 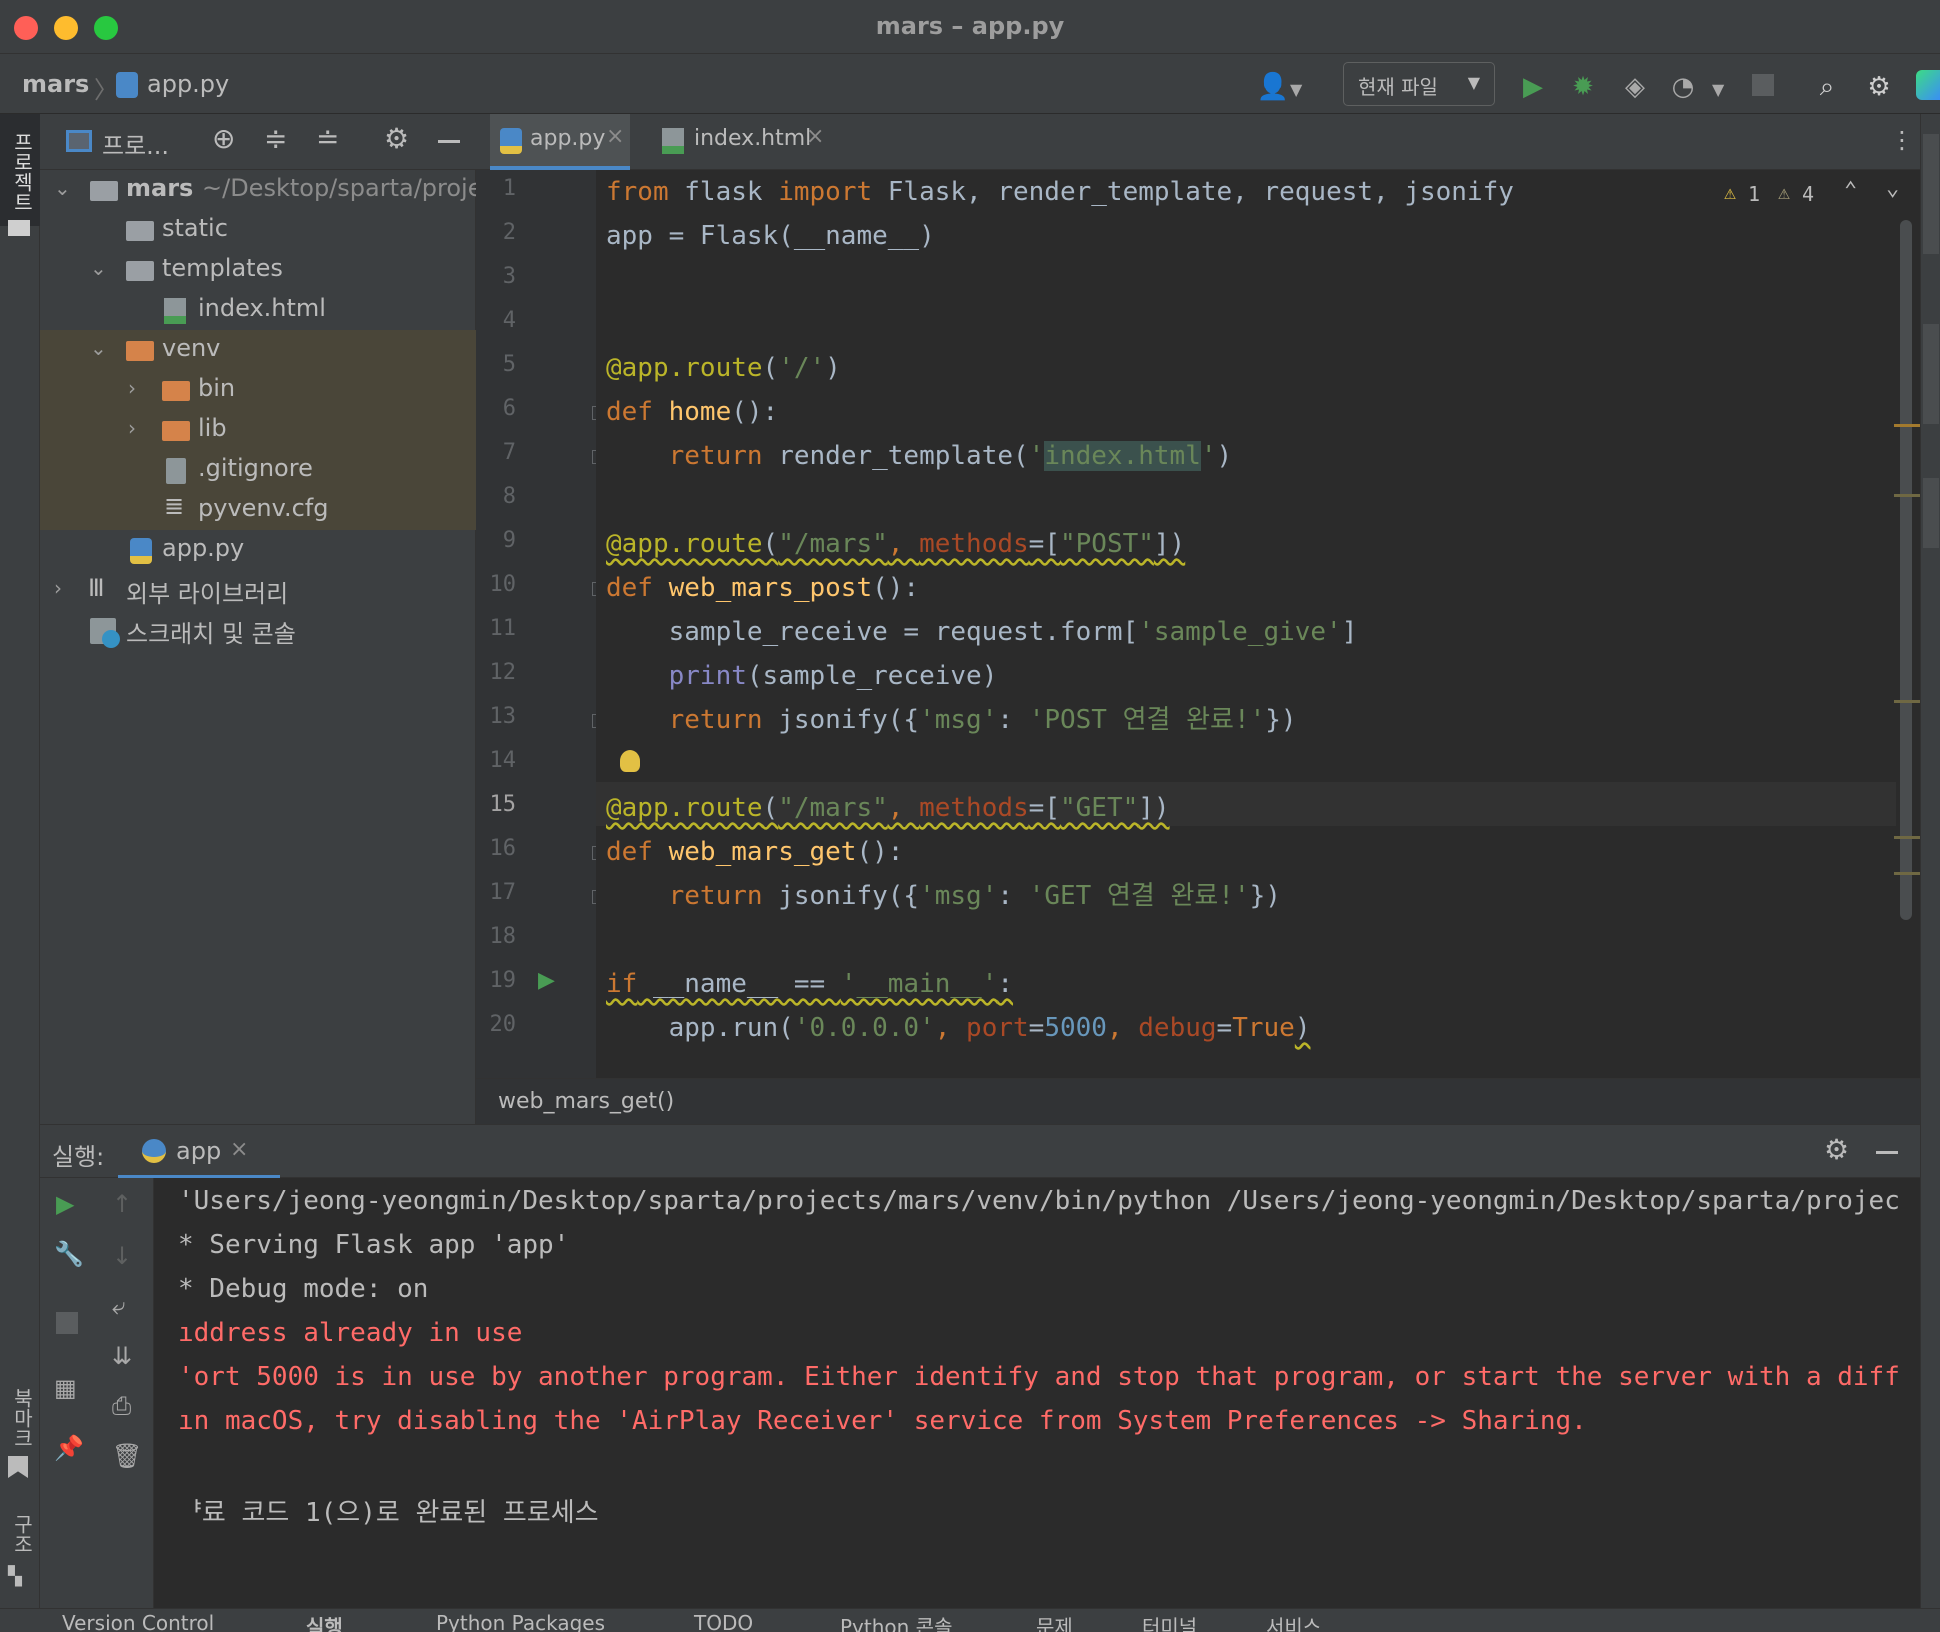 I want to click on tree-item-mars: ⌄ mars ~/Desktop/sparta/proje, so click(x=258, y=190).